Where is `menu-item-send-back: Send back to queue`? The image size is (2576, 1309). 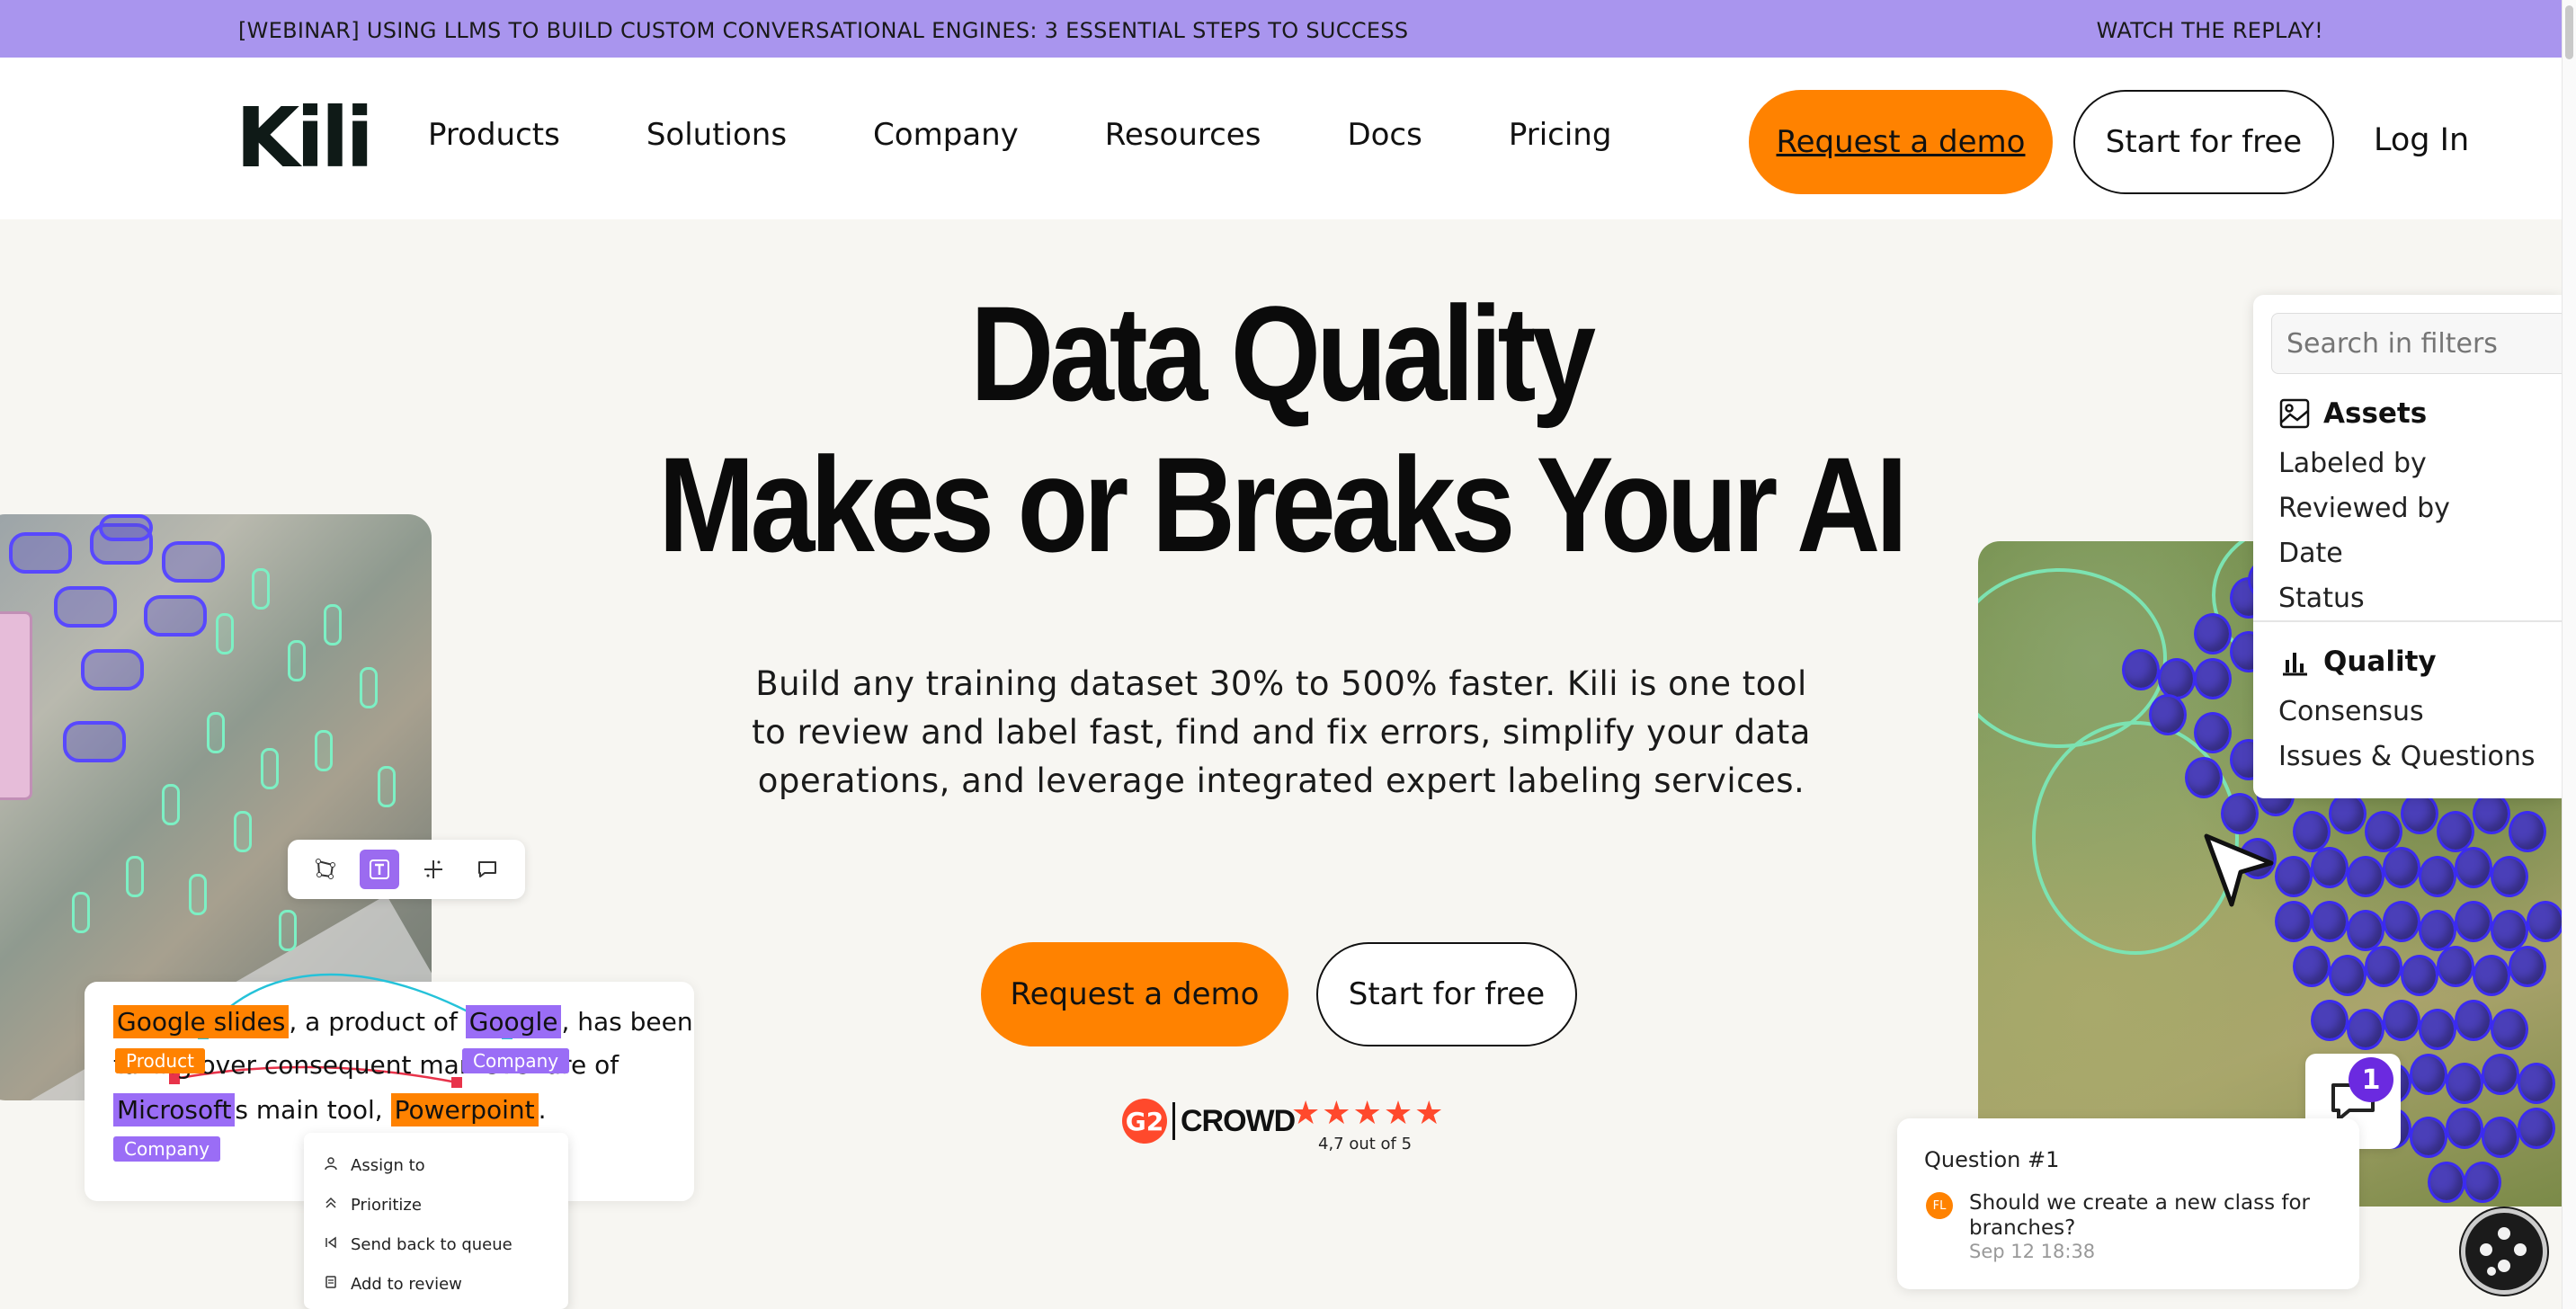 menu-item-send-back: Send back to queue is located at coordinates (436, 1244).